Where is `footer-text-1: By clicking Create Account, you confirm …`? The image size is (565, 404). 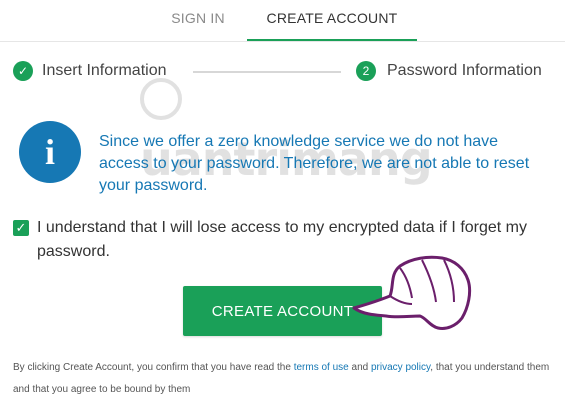 footer-text-1: By clicking Create Account, you confirm … is located at coordinates (153, 367).